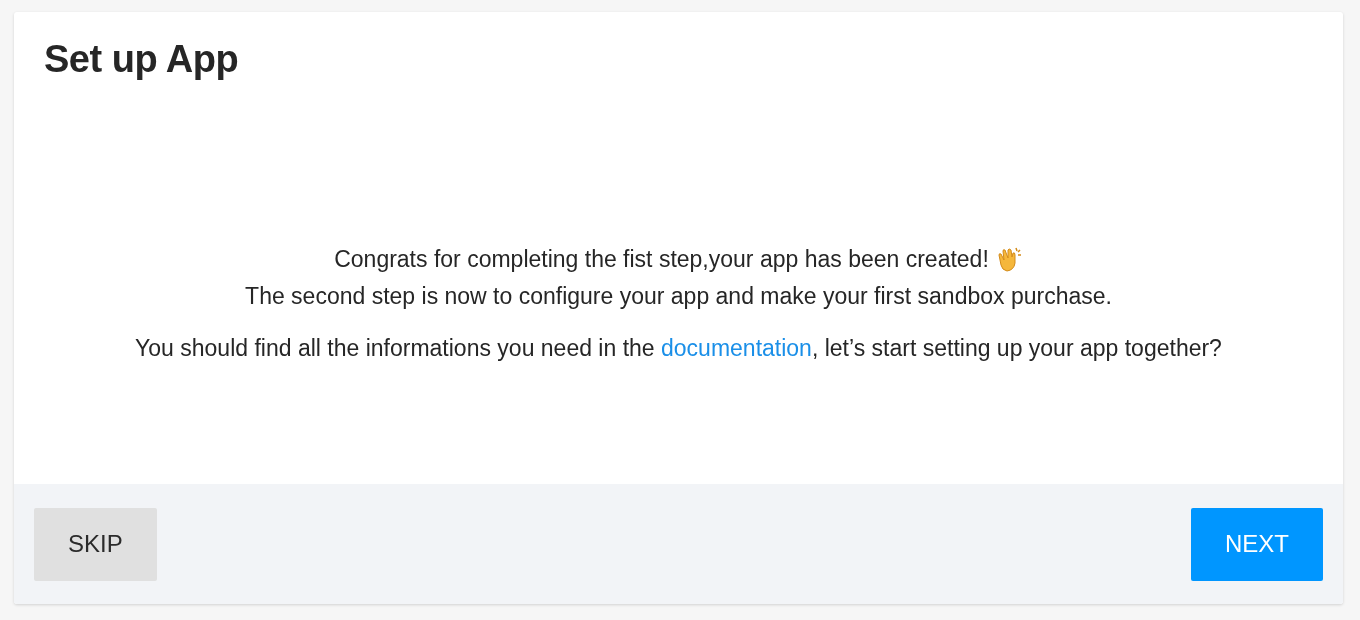 Image resolution: width=1360 pixels, height=620 pixels. I want to click on message-text: Congrats for completing the fist step,your app has been created!, so click(661, 259).